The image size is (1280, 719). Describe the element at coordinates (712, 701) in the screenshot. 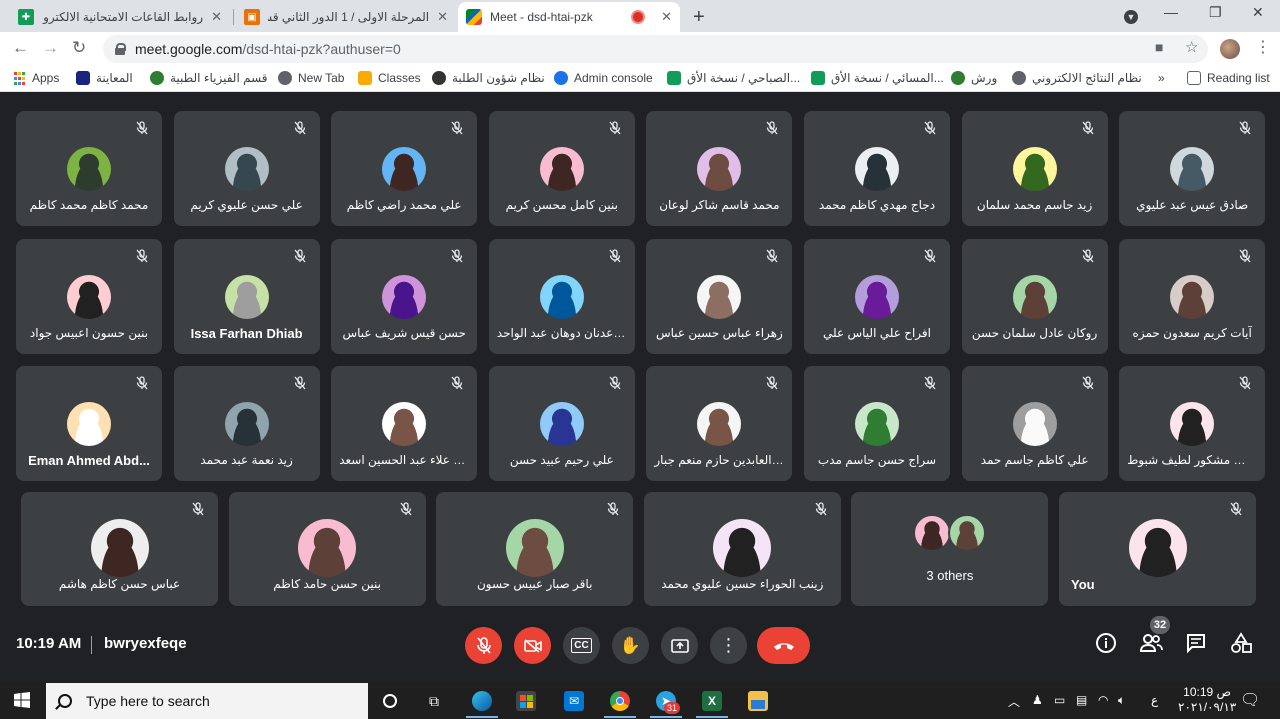

I see `excel-icon: X` at that location.